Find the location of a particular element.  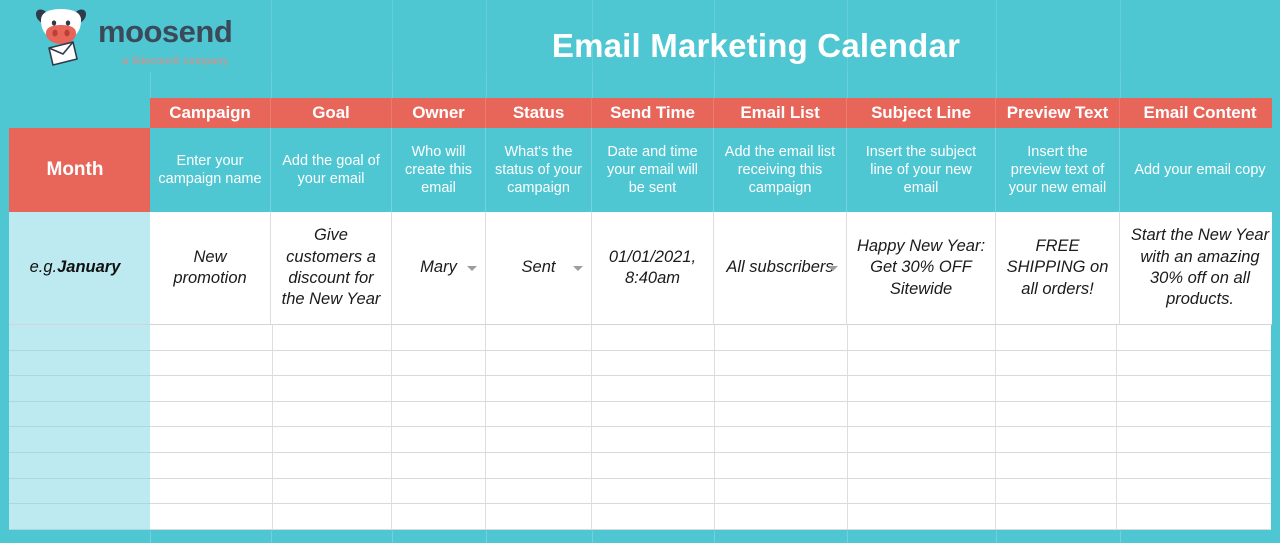

column-header-email-list: Email List is located at coordinates (780, 113).